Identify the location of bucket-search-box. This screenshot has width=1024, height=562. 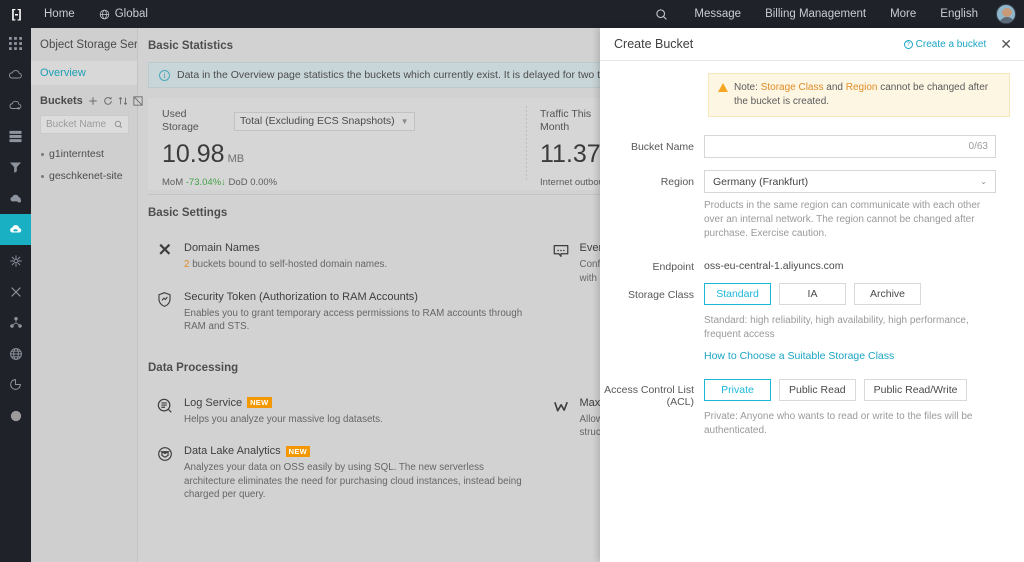
(84, 124).